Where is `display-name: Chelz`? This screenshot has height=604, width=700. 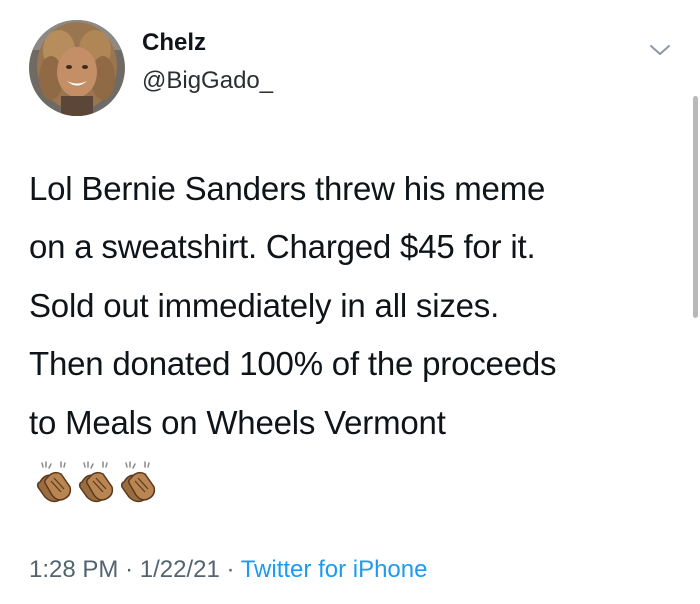
display-name: Chelz is located at coordinates (174, 43).